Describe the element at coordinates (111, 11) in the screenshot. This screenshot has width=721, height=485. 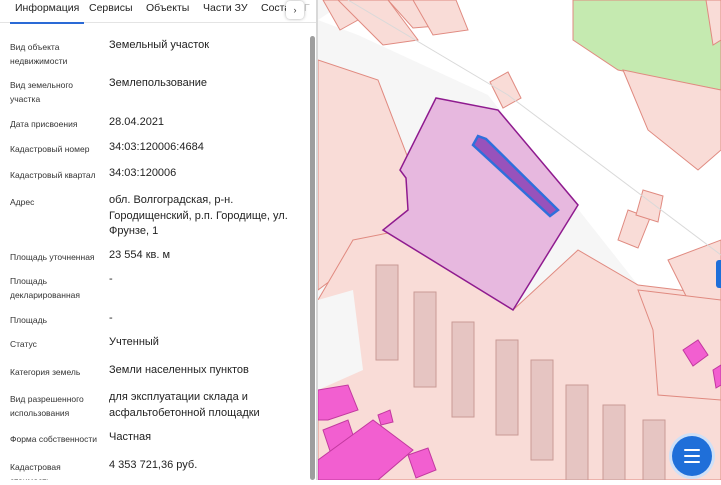
I see `tab-services: Сервисы` at that location.